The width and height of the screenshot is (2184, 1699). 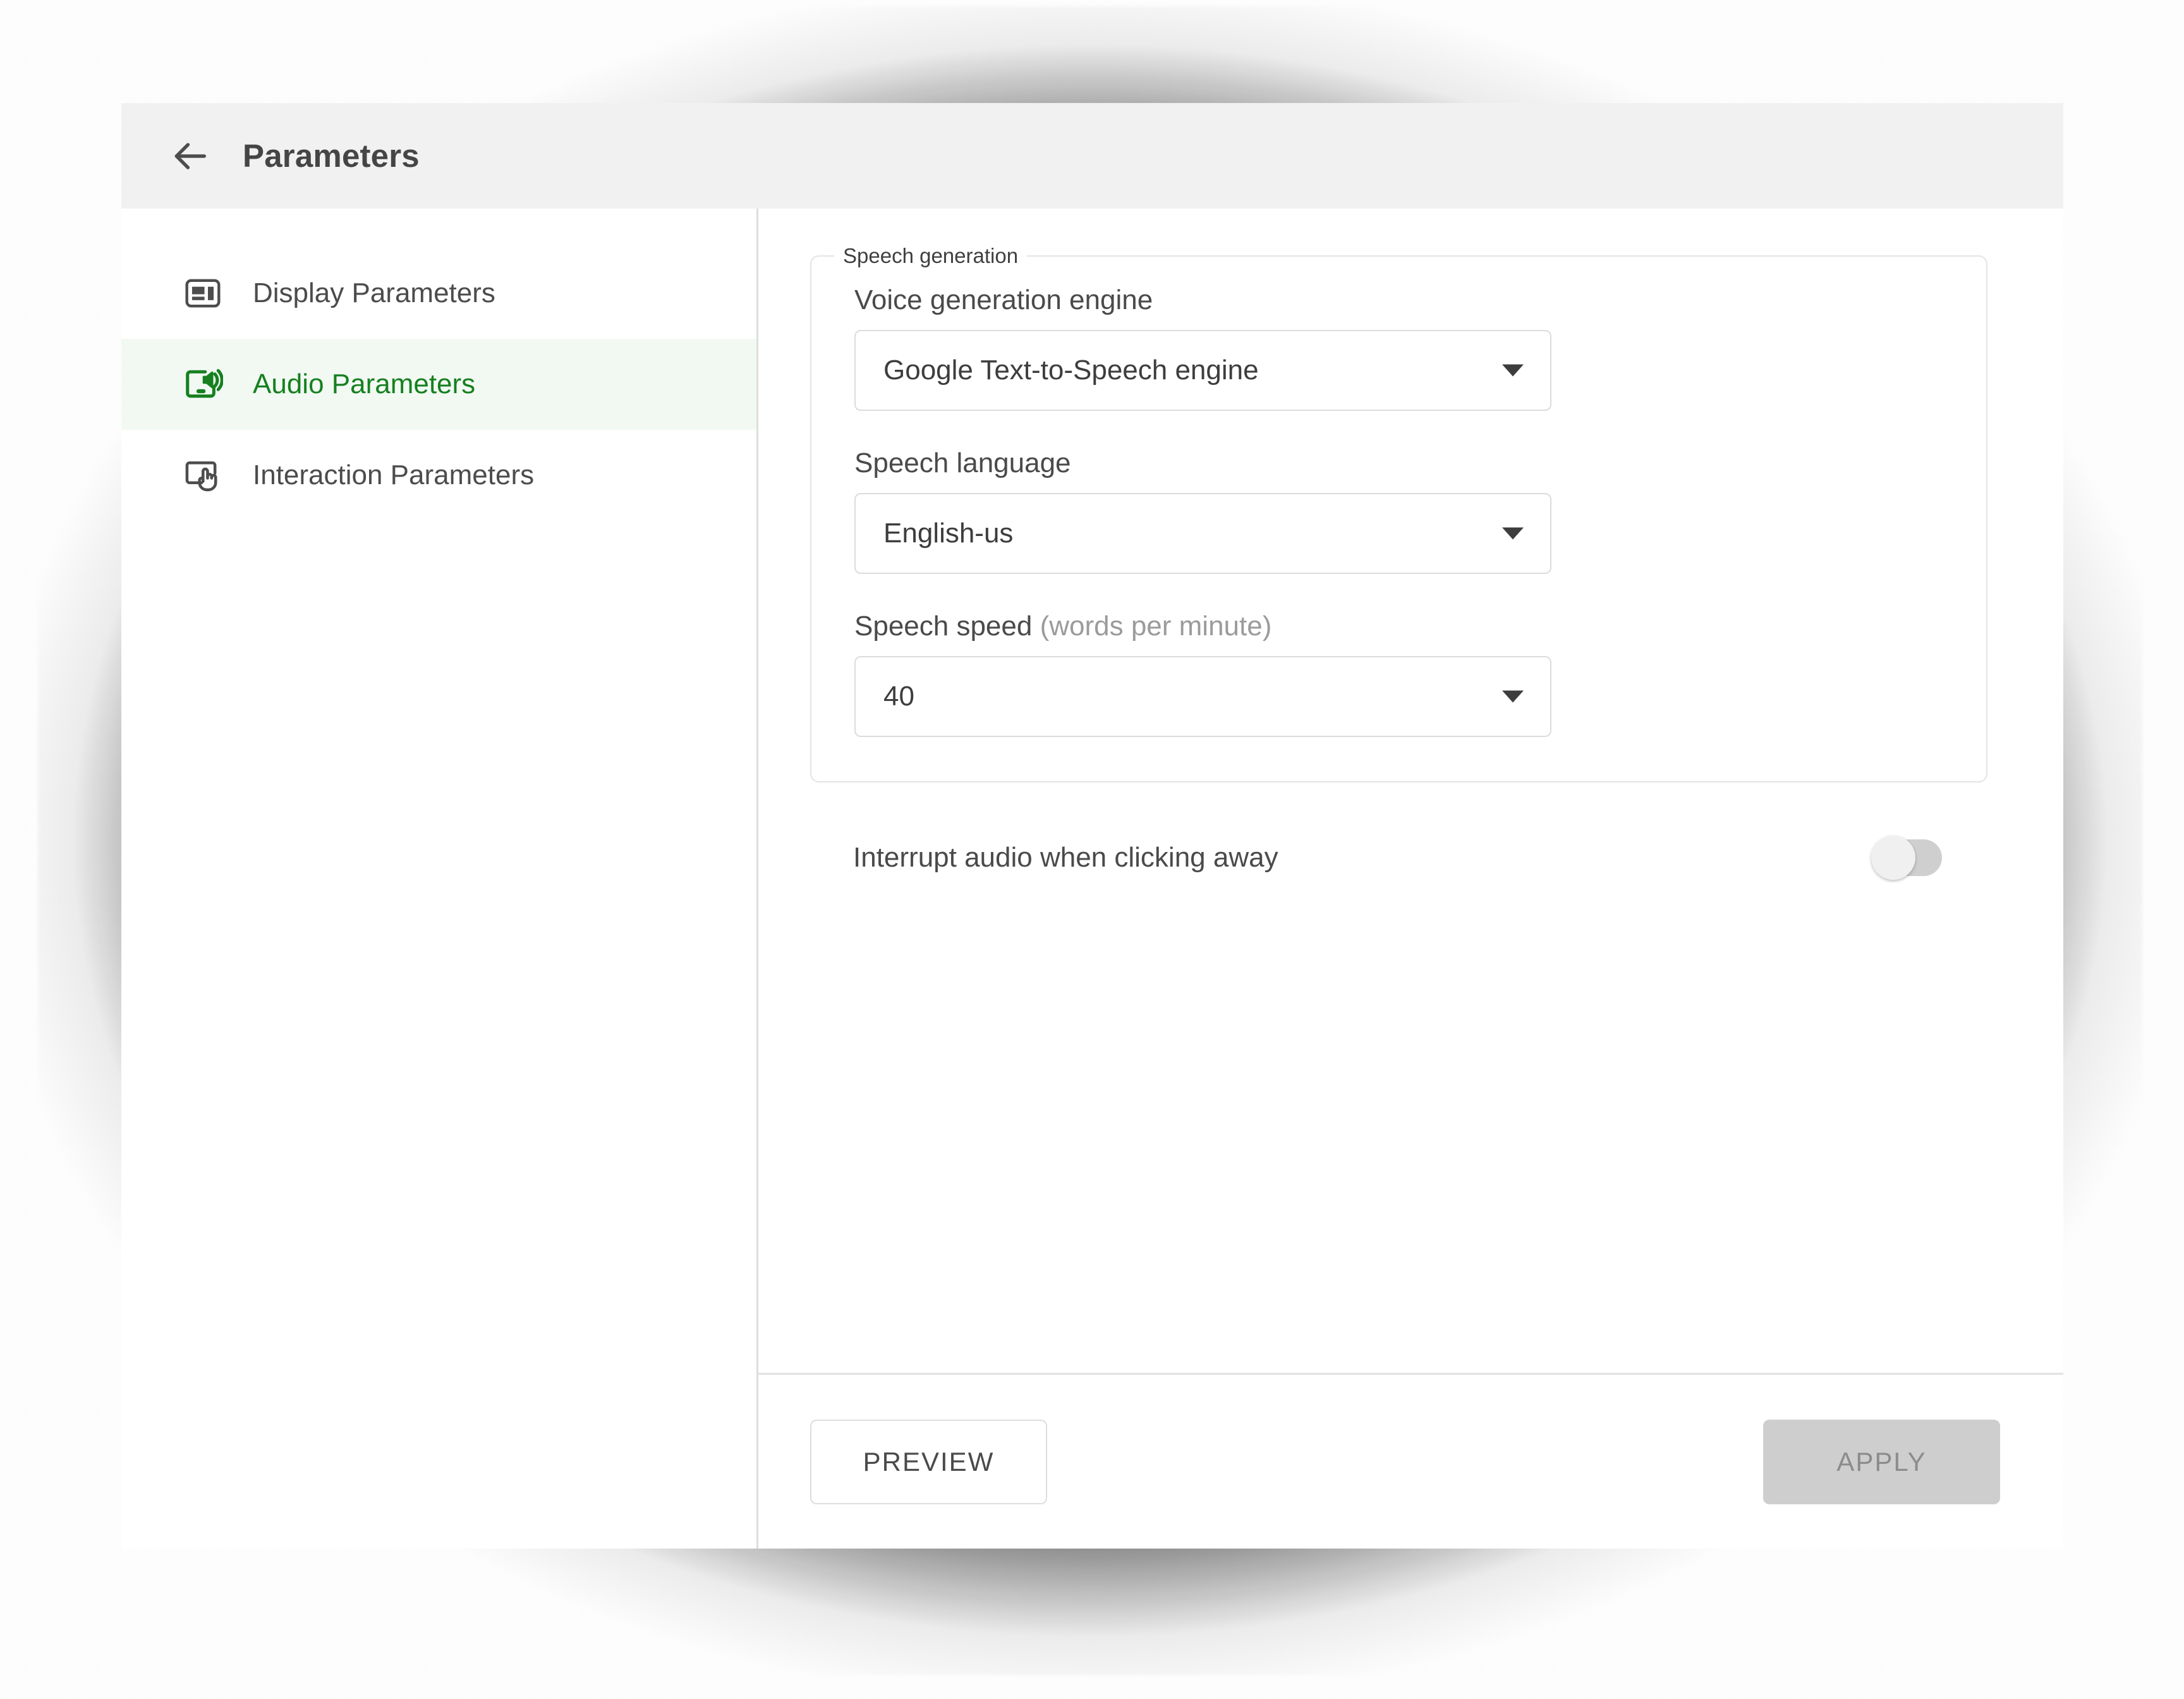 I want to click on voice-generation-engine-select: Google Text-to-Speech engine, so click(x=1202, y=370).